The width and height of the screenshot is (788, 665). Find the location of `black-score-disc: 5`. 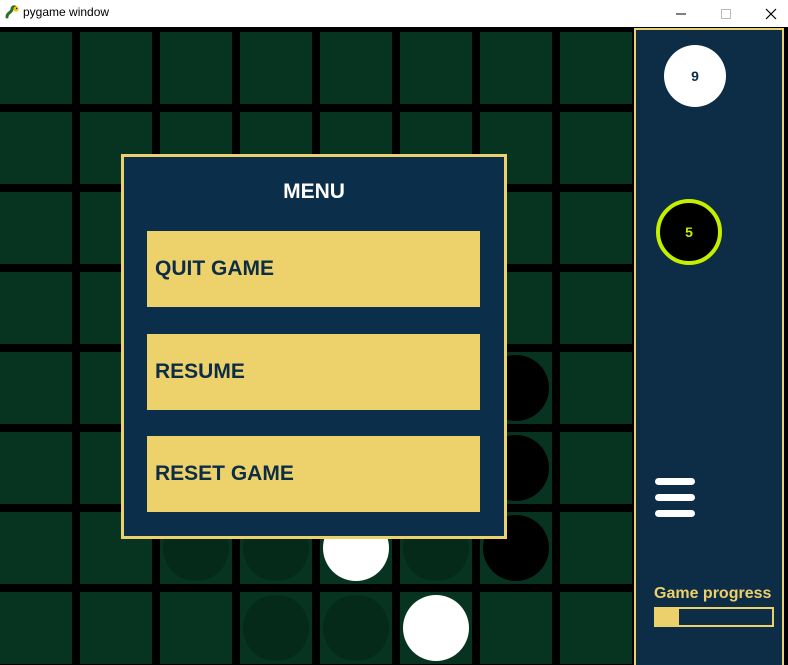

black-score-disc: 5 is located at coordinates (689, 232).